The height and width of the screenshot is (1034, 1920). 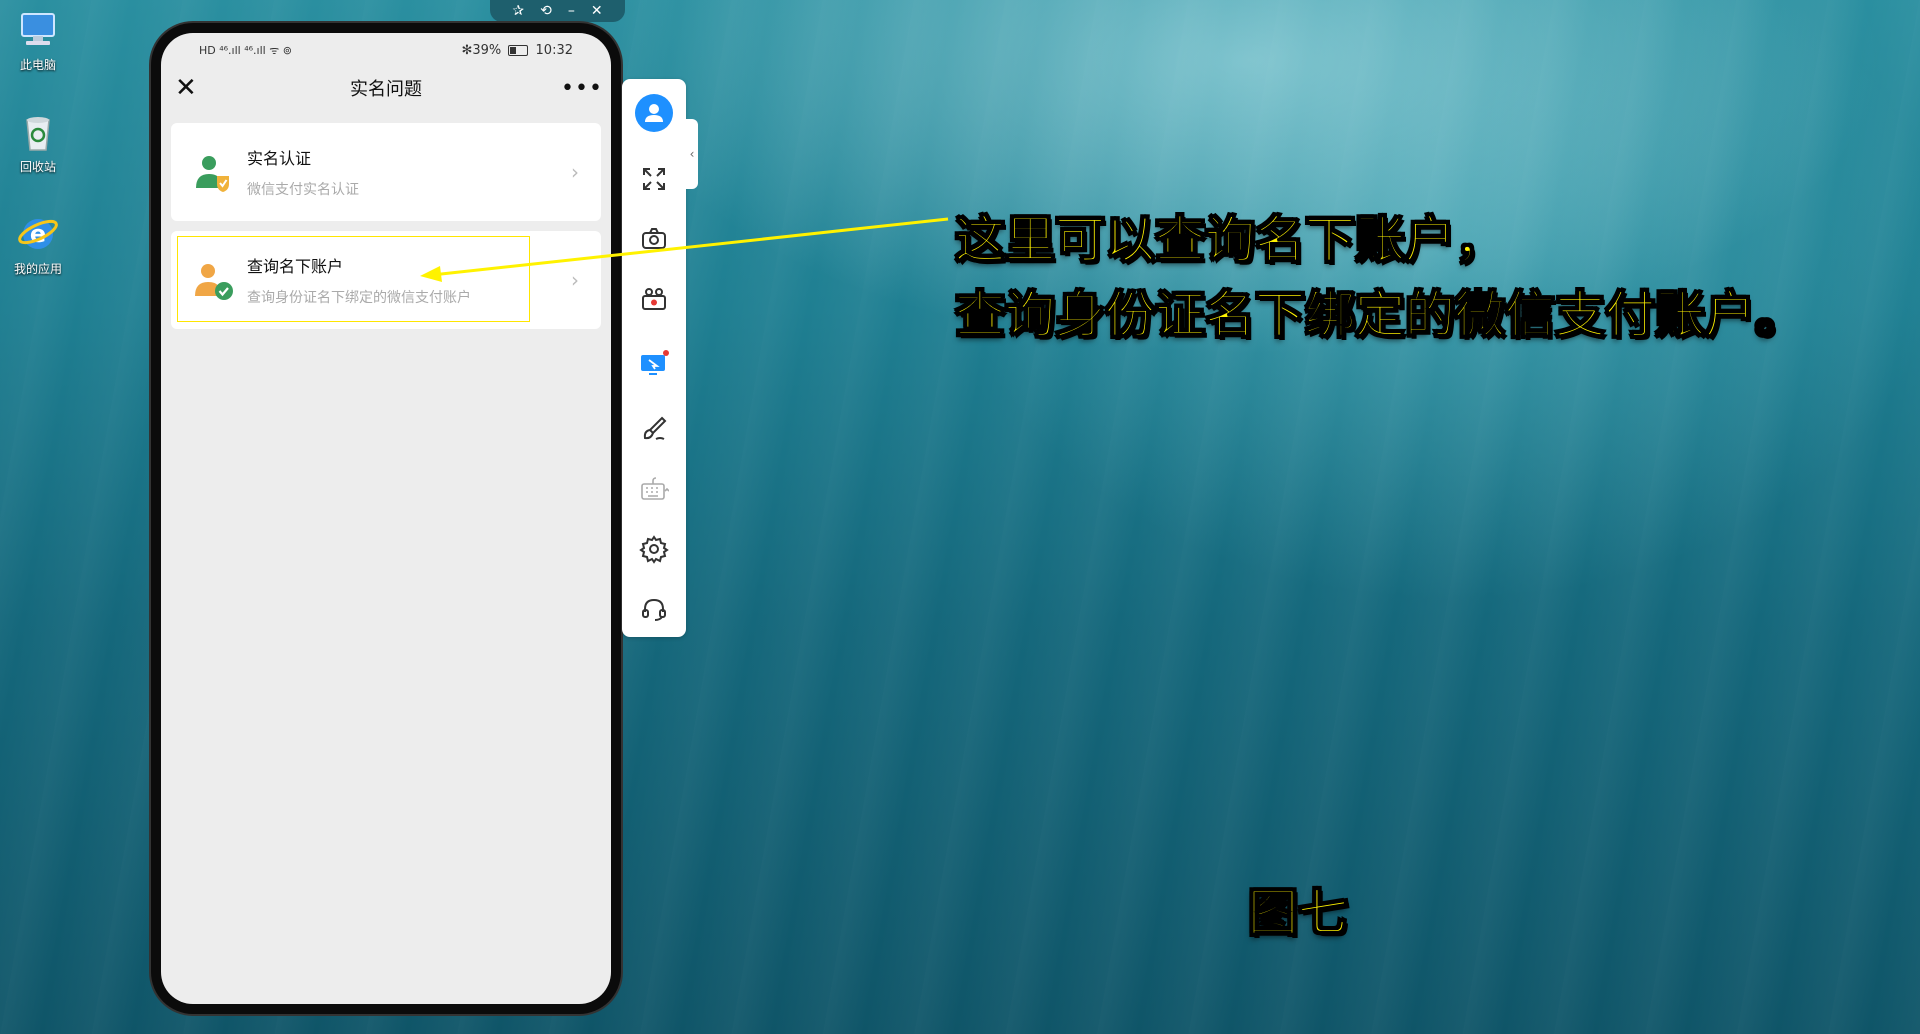 I want to click on desktop-icon-computer: 此电脑, so click(x=38, y=40).